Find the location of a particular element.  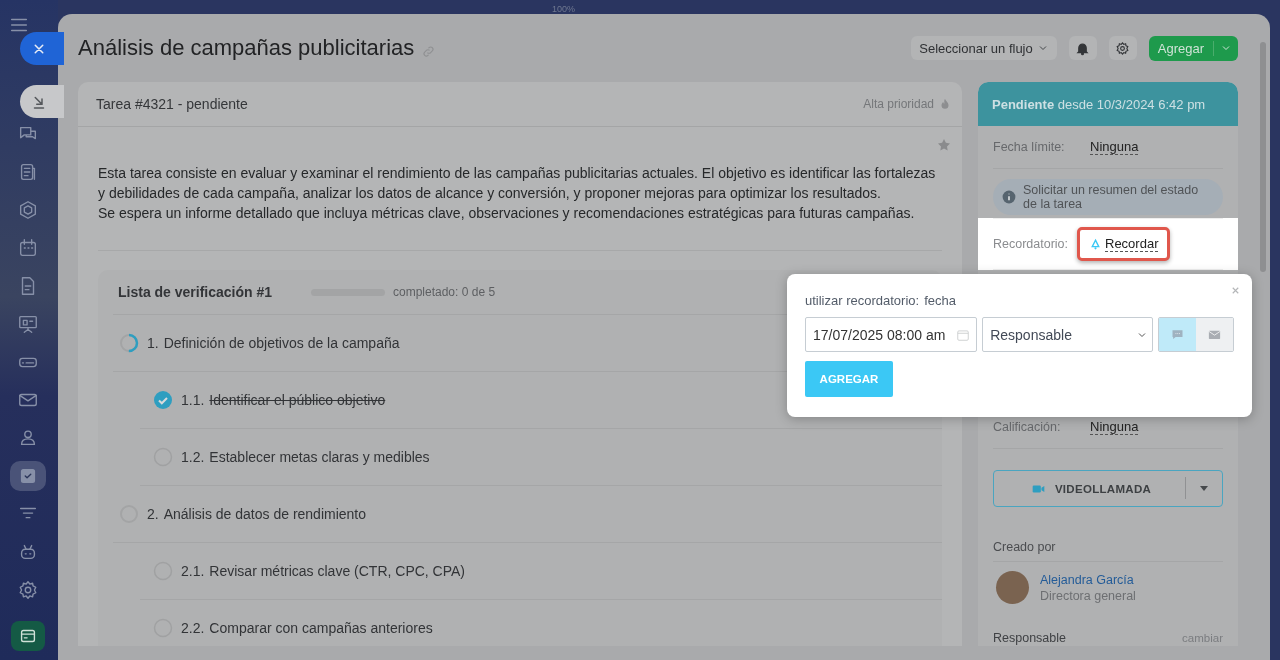

priority-label: Alta prioridad is located at coordinates (898, 104).